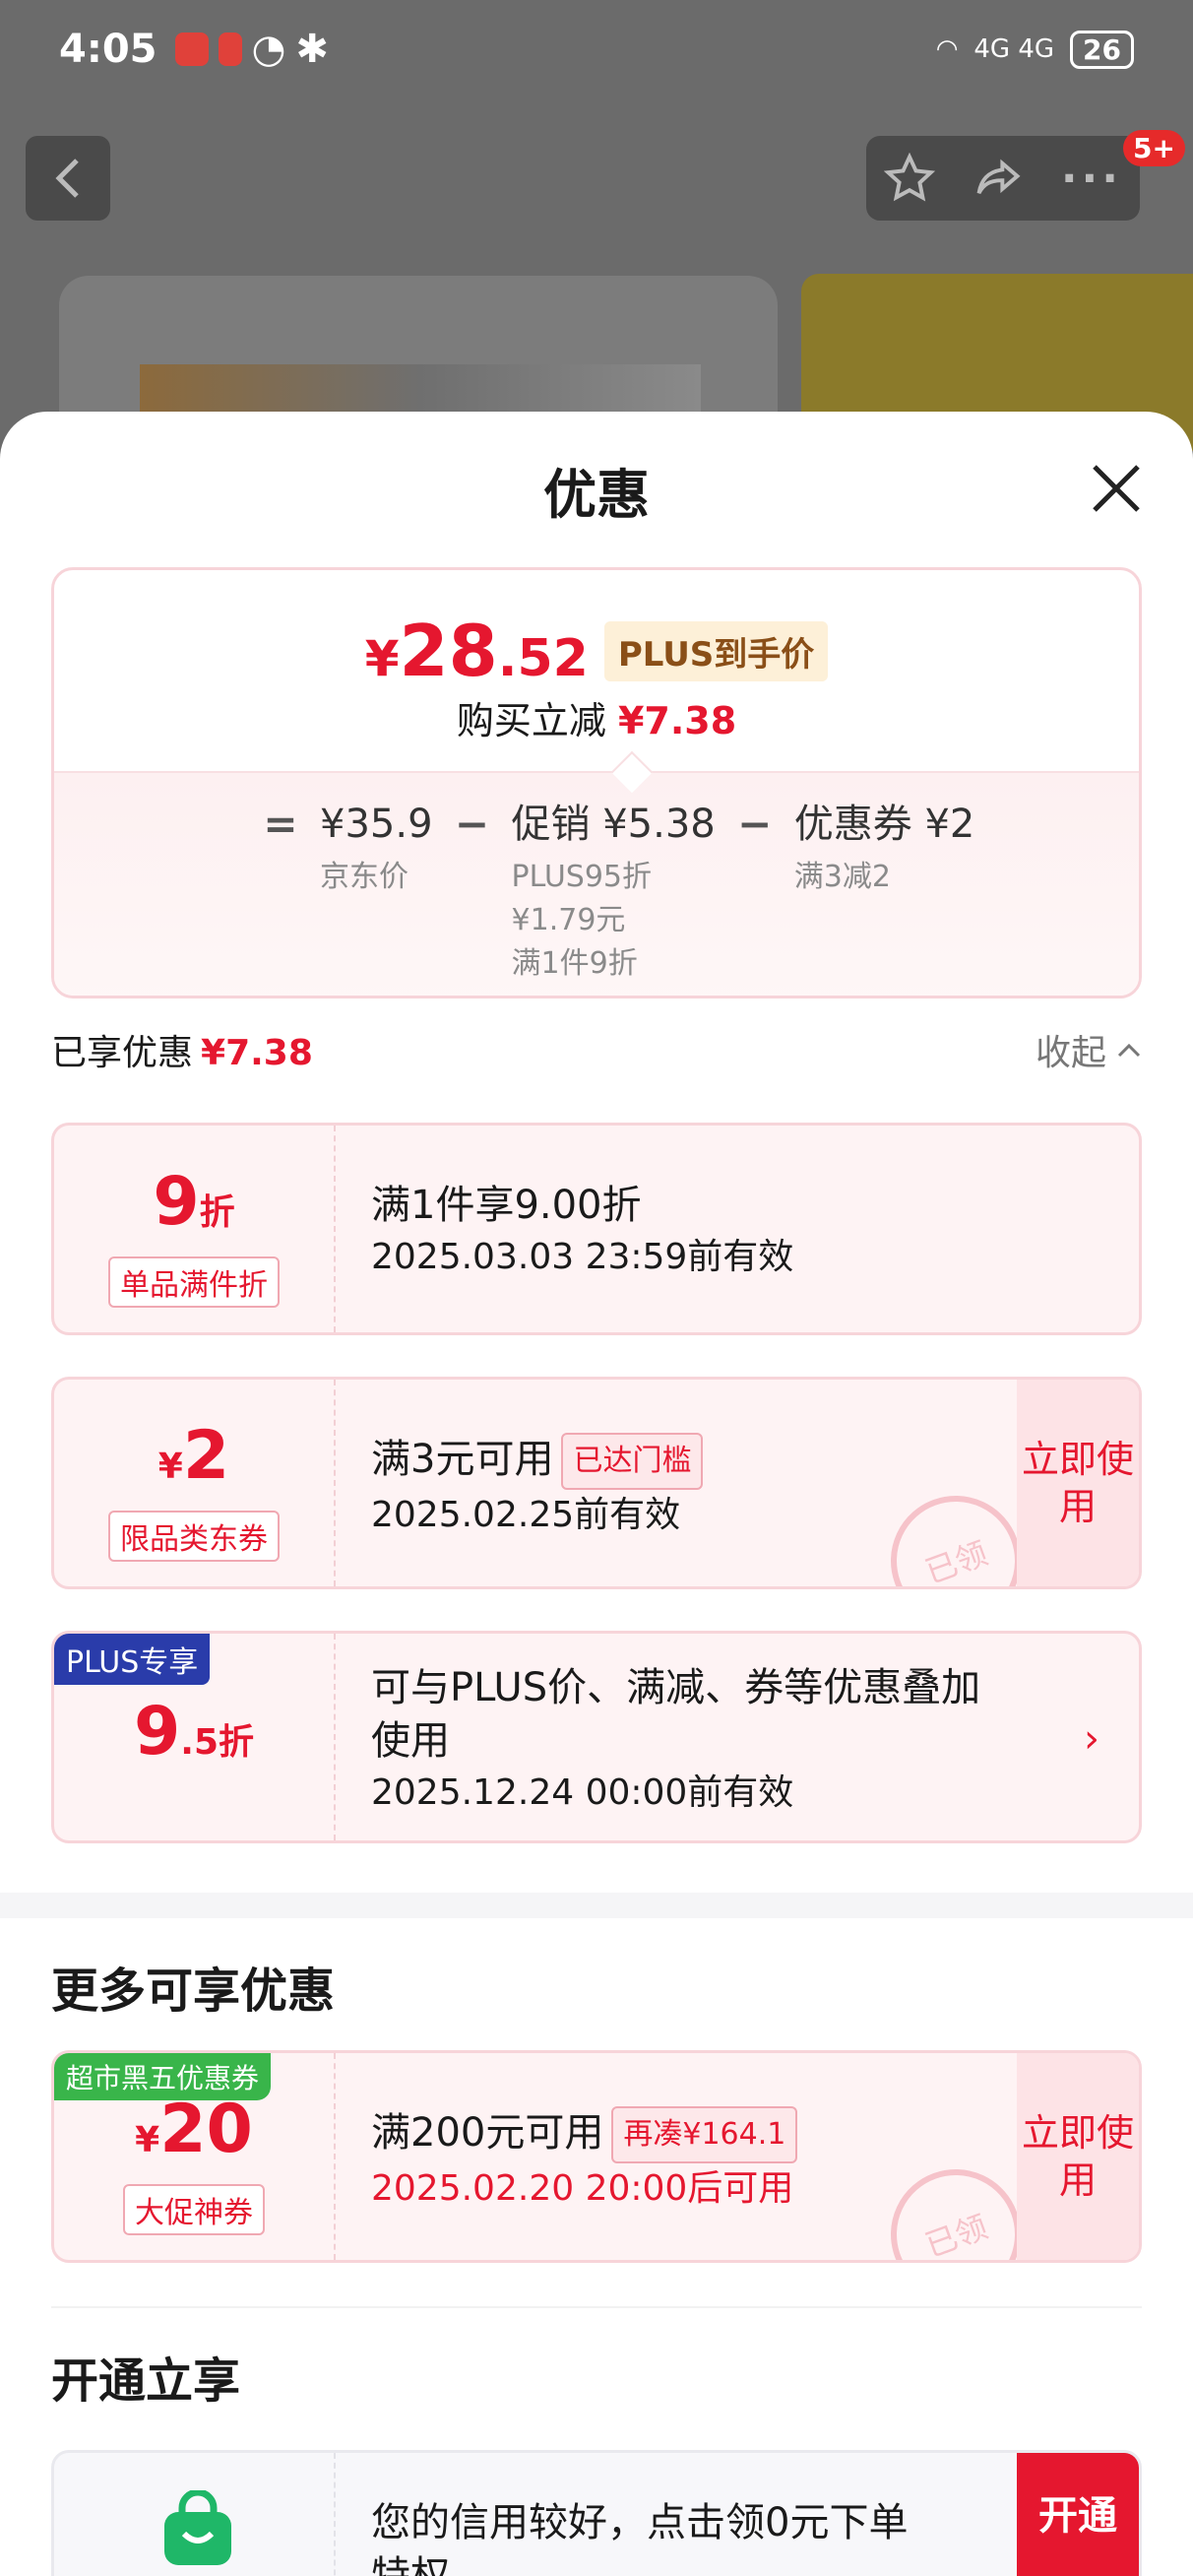  What do you see at coordinates (596, 179) in the screenshot?
I see `product-nav-bar: ···` at bounding box center [596, 179].